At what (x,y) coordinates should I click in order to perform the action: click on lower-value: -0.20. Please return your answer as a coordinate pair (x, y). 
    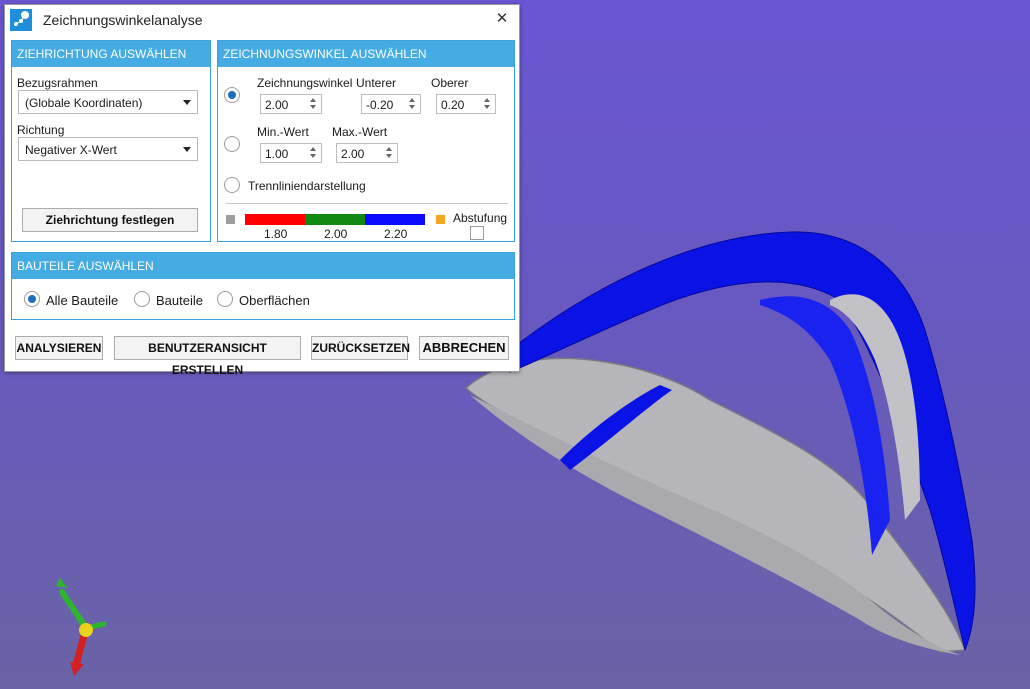
    Looking at the image, I should click on (380, 105).